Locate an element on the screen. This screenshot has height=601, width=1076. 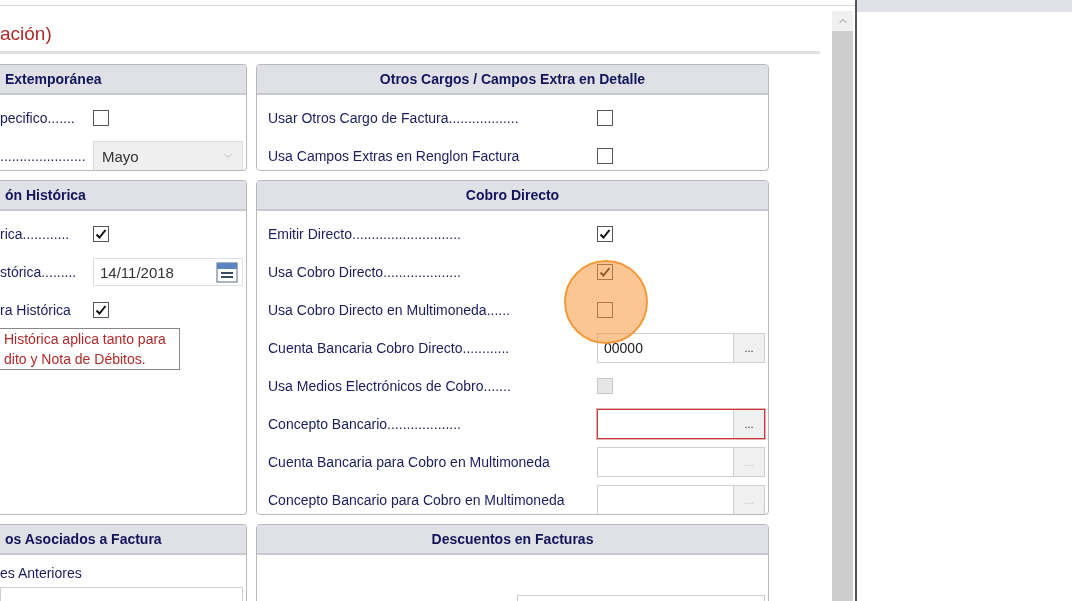
section-title: ación) is located at coordinates (410, 30).